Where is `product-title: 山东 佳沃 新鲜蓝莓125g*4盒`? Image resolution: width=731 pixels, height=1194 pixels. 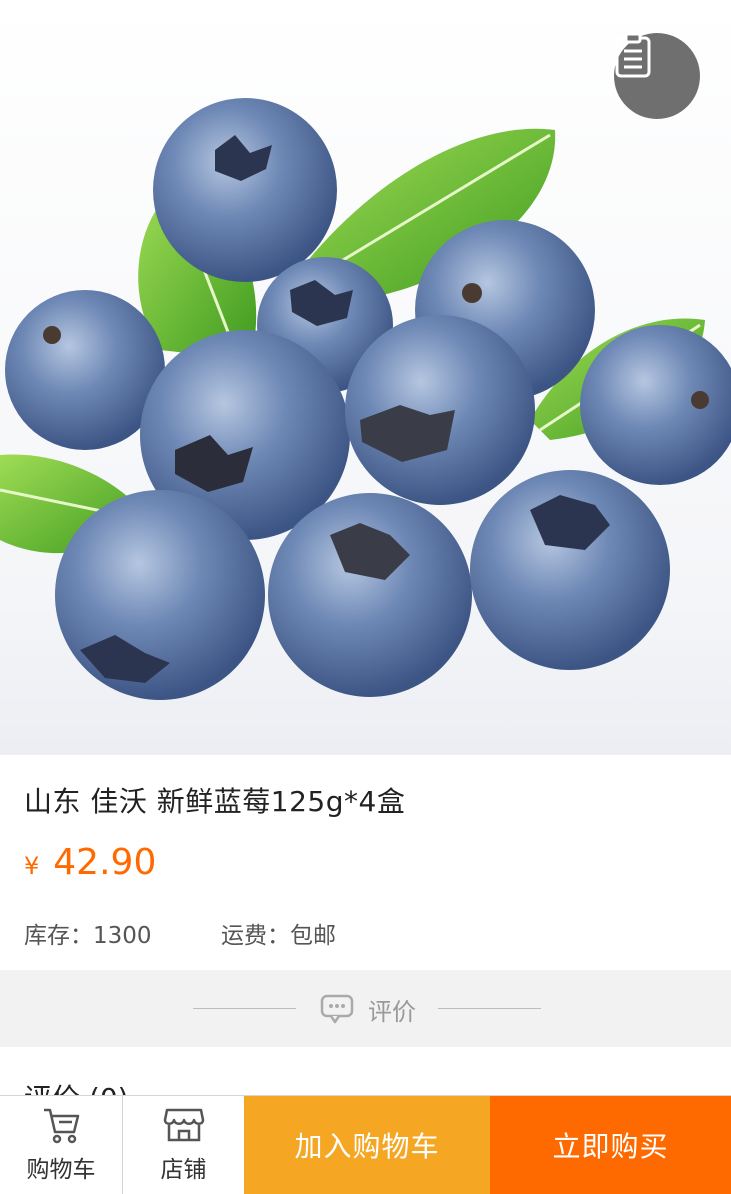
product-title: 山东 佳沃 新鲜蓝莓125g*4盒 is located at coordinates (215, 801).